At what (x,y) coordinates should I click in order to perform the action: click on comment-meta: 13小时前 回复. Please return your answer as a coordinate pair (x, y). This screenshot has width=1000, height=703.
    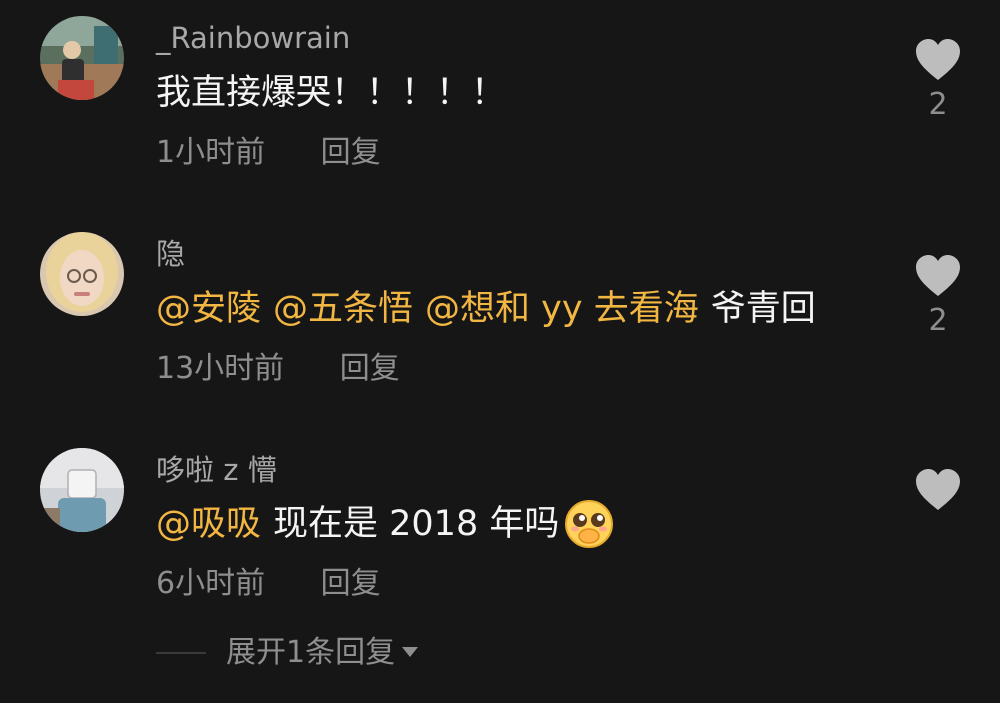
    Looking at the image, I should click on (278, 369).